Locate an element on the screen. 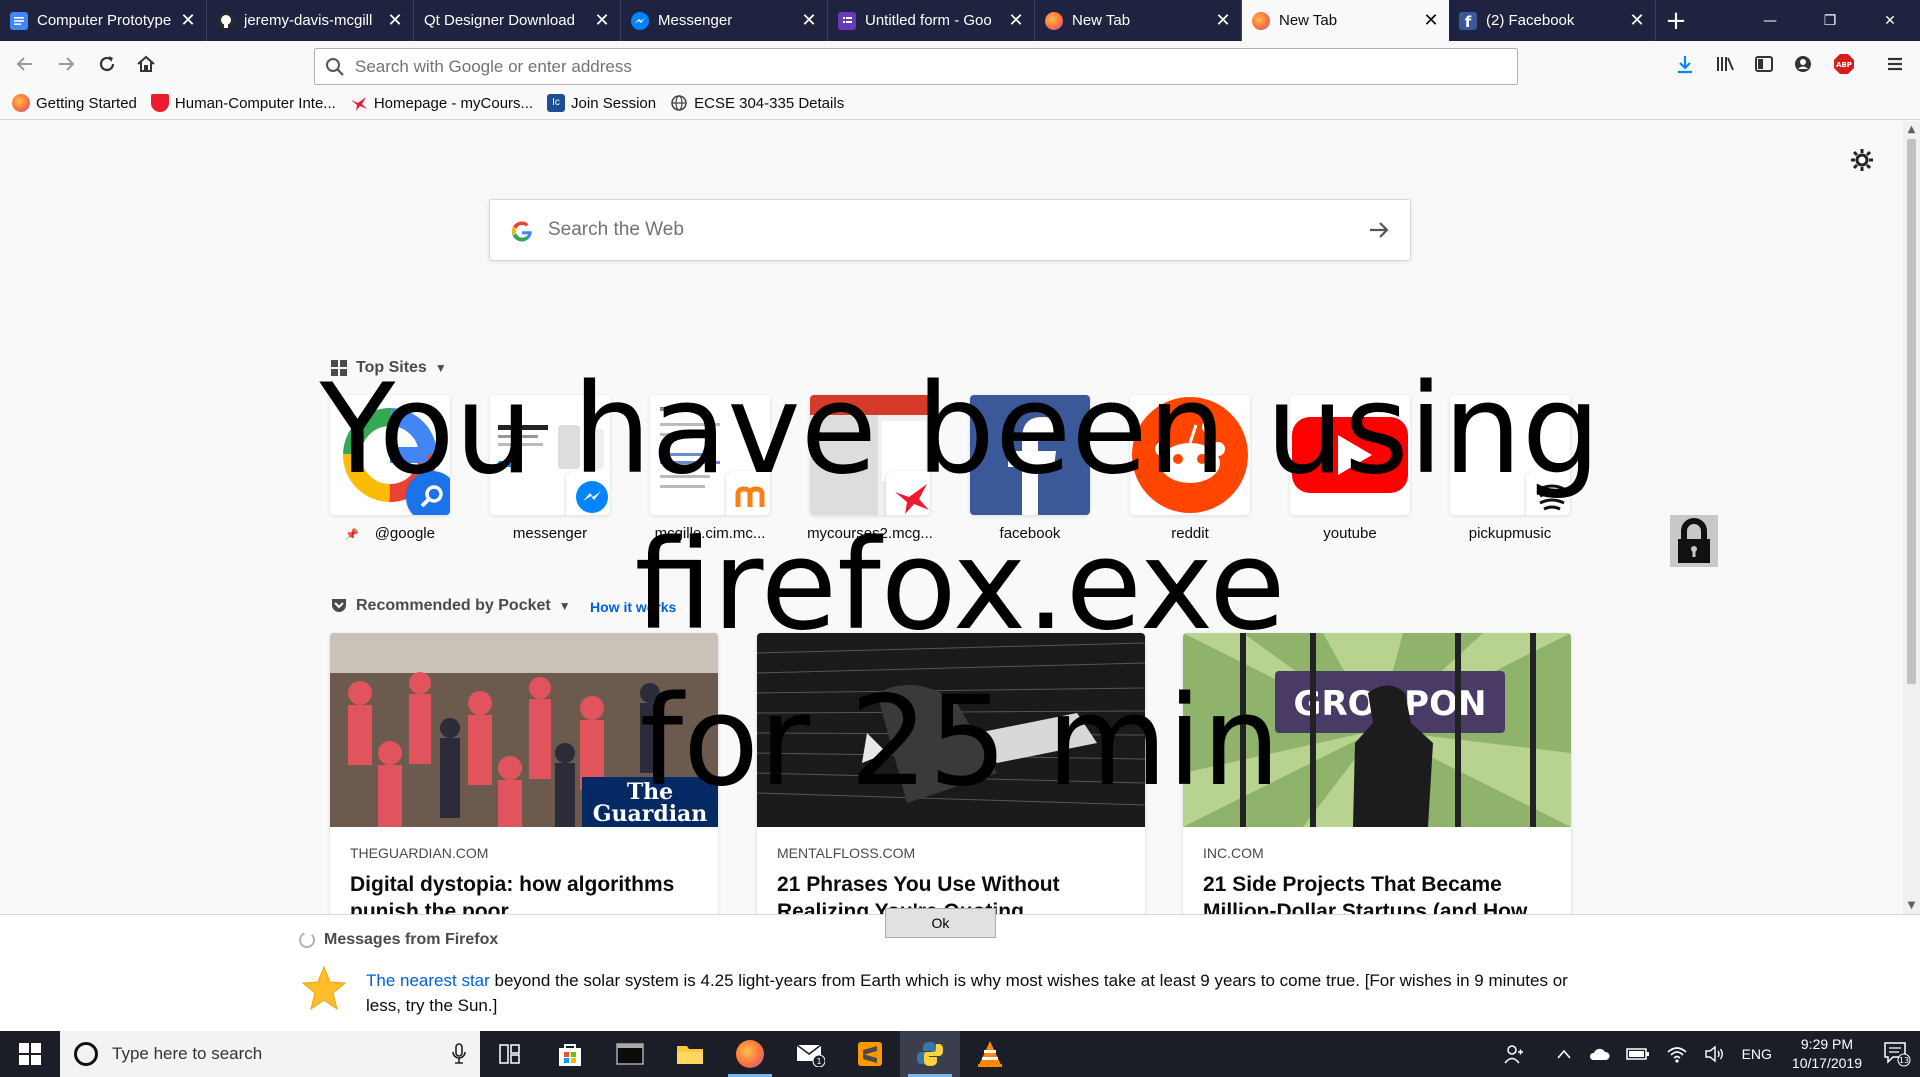 This screenshot has height=1077, width=1920. minimize-icon: — is located at coordinates (1770, 20).